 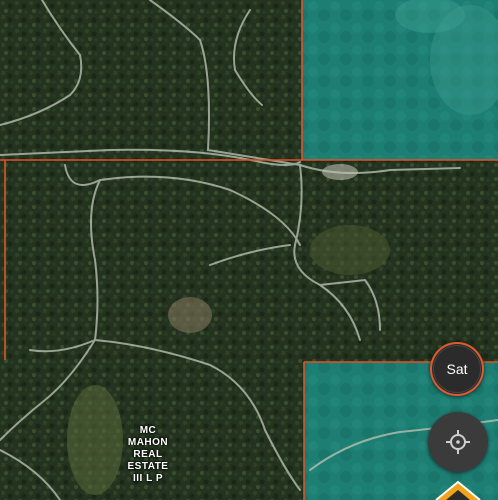 I want to click on recenter-button, so click(x=458, y=442).